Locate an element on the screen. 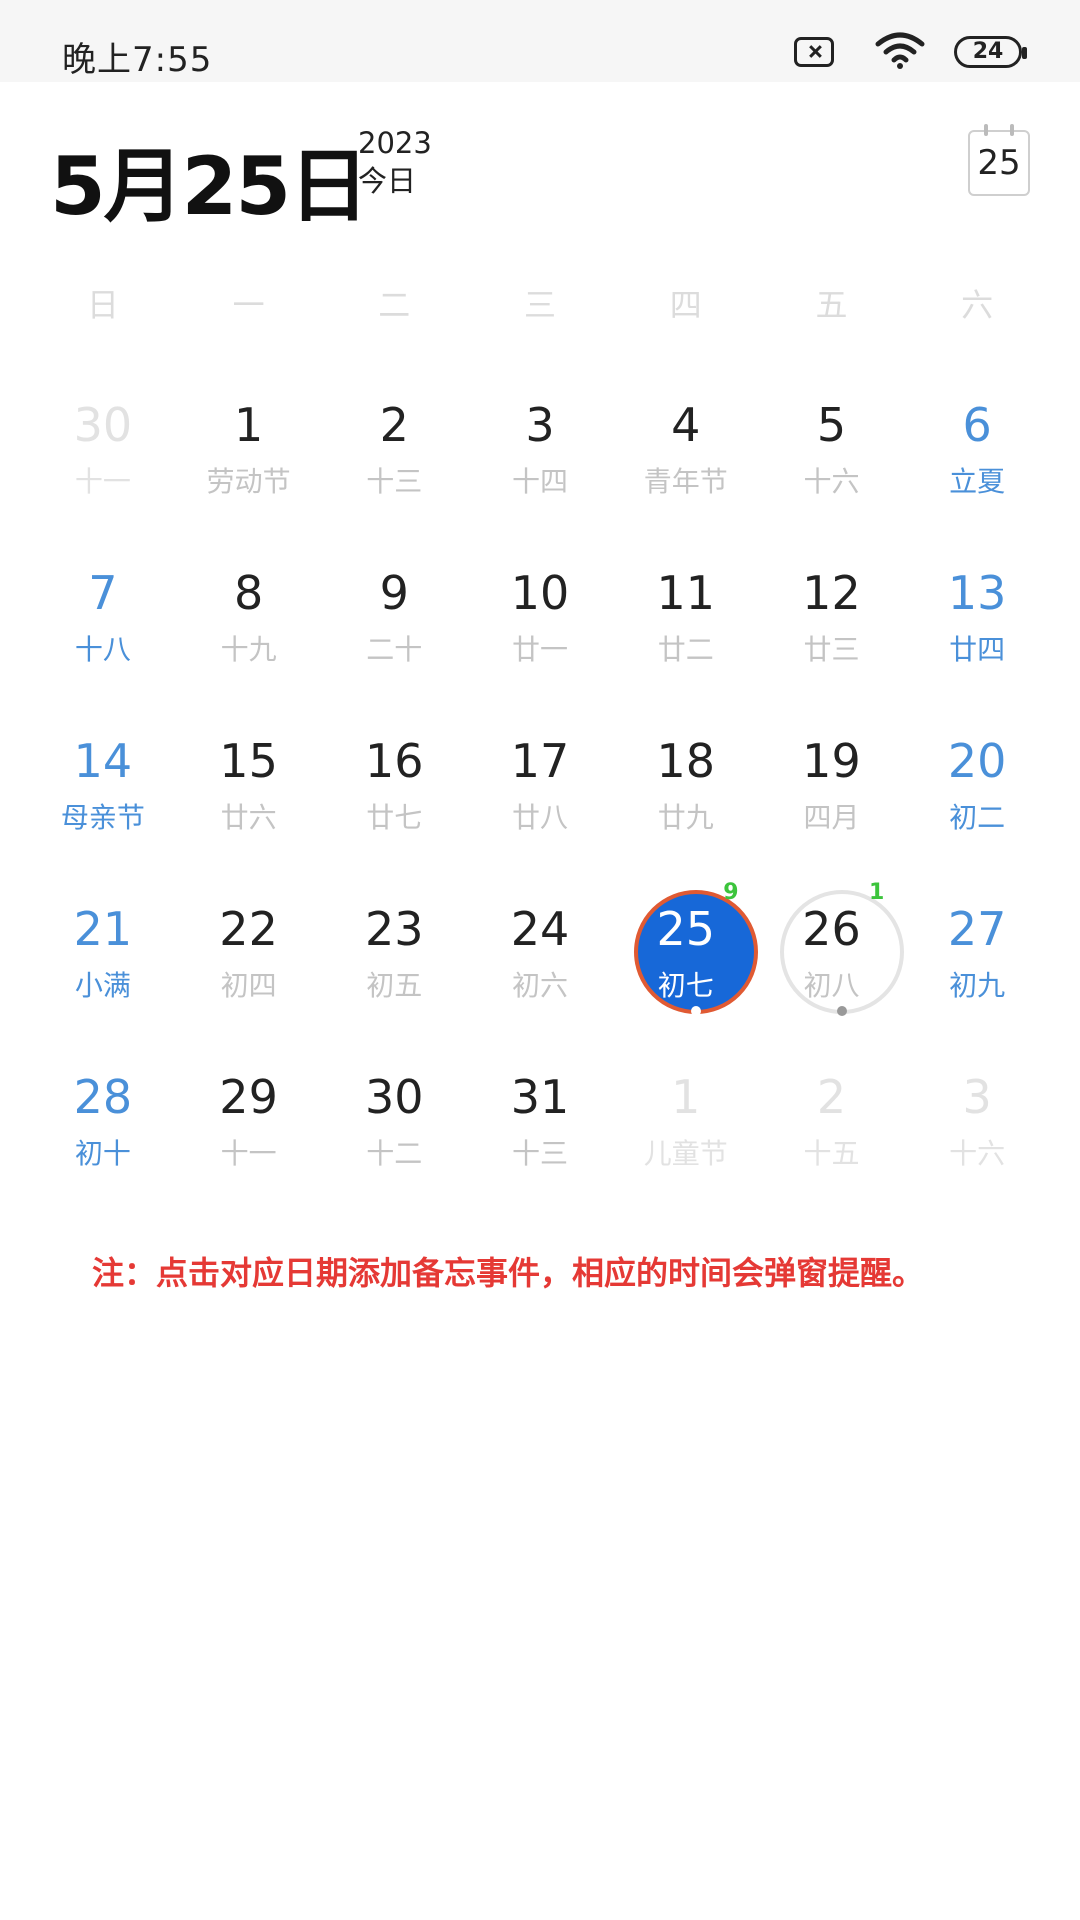  lunar-date: 廿六 is located at coordinates (248, 817).